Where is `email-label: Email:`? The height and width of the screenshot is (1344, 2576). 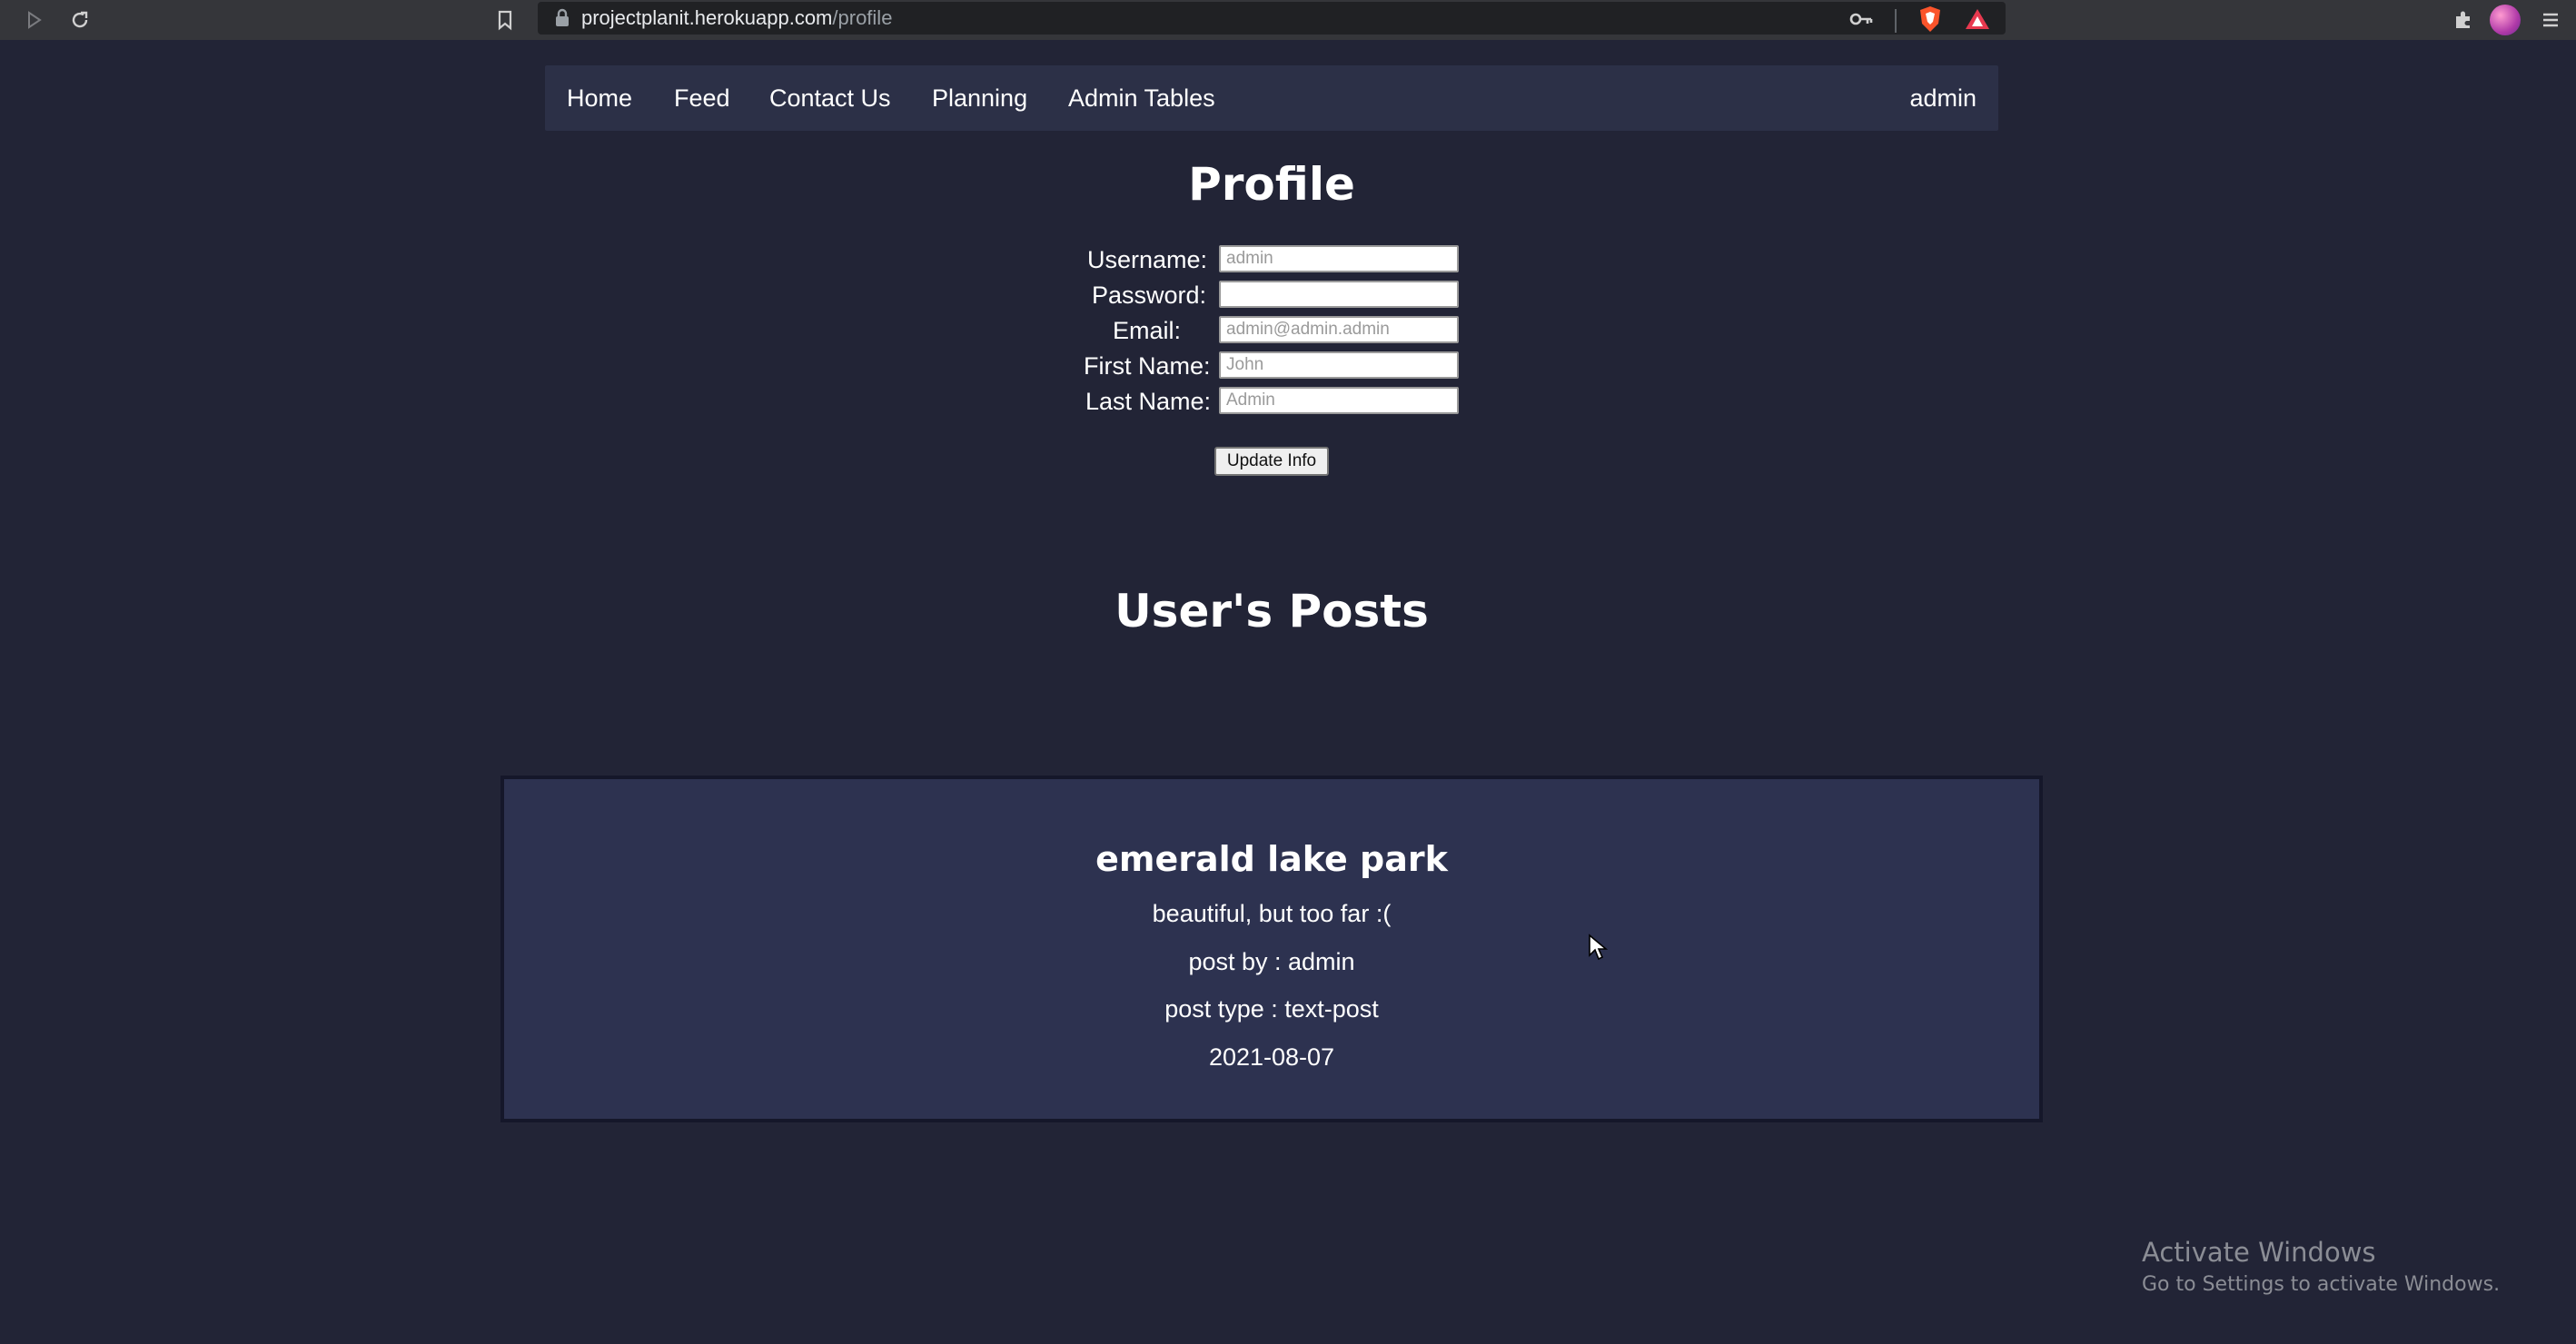
email-label: Email: is located at coordinates (1147, 331).